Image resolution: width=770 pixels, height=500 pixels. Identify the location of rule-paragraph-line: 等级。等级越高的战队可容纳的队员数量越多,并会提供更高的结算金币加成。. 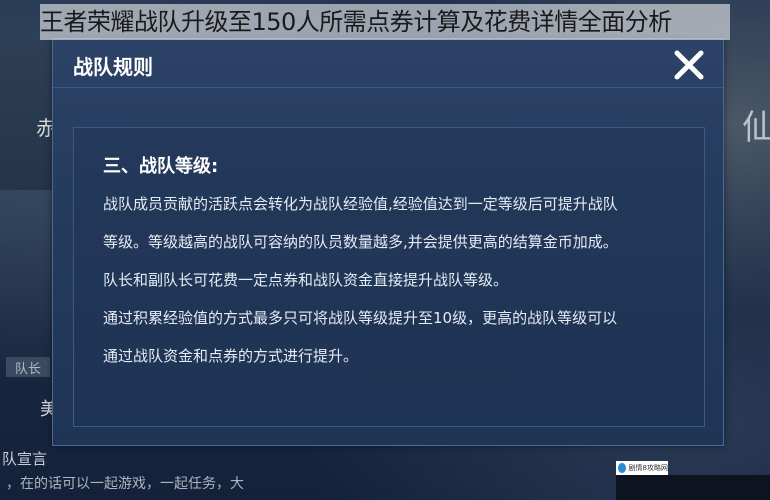
(360, 242).